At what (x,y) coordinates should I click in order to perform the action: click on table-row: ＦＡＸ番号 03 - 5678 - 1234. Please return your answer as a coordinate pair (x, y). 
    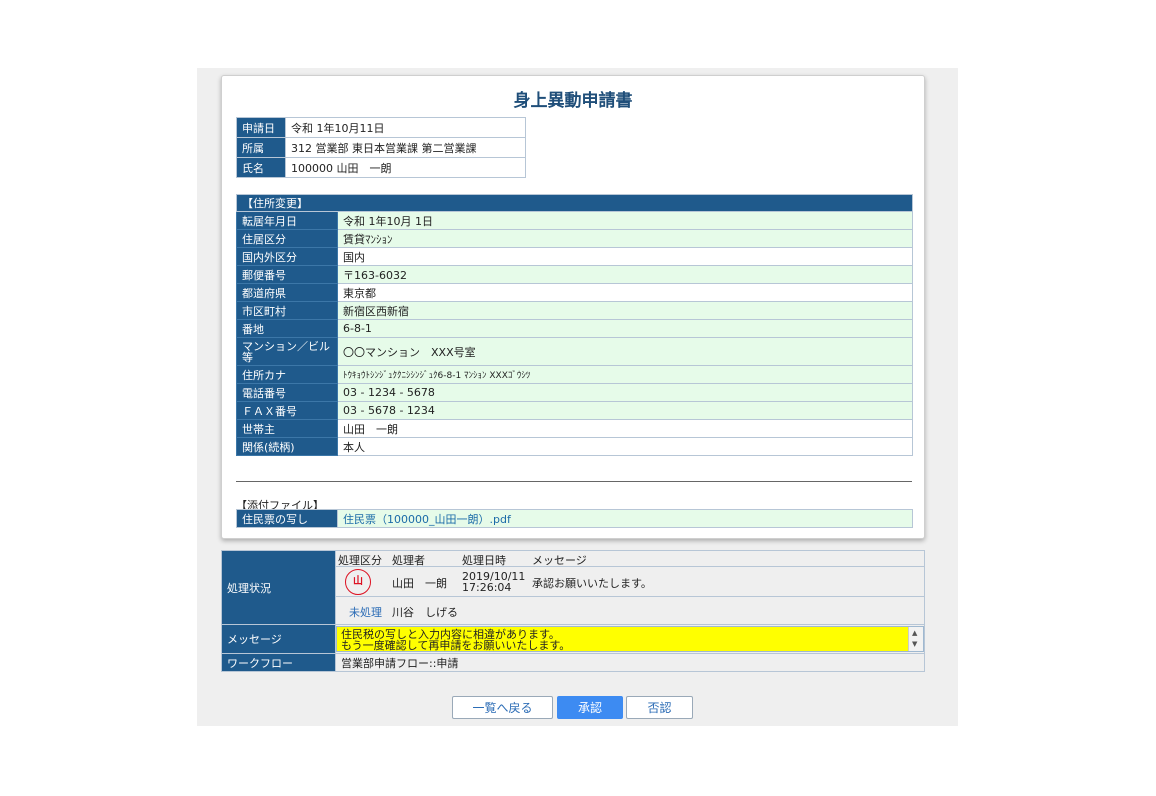
    Looking at the image, I should click on (574, 410).